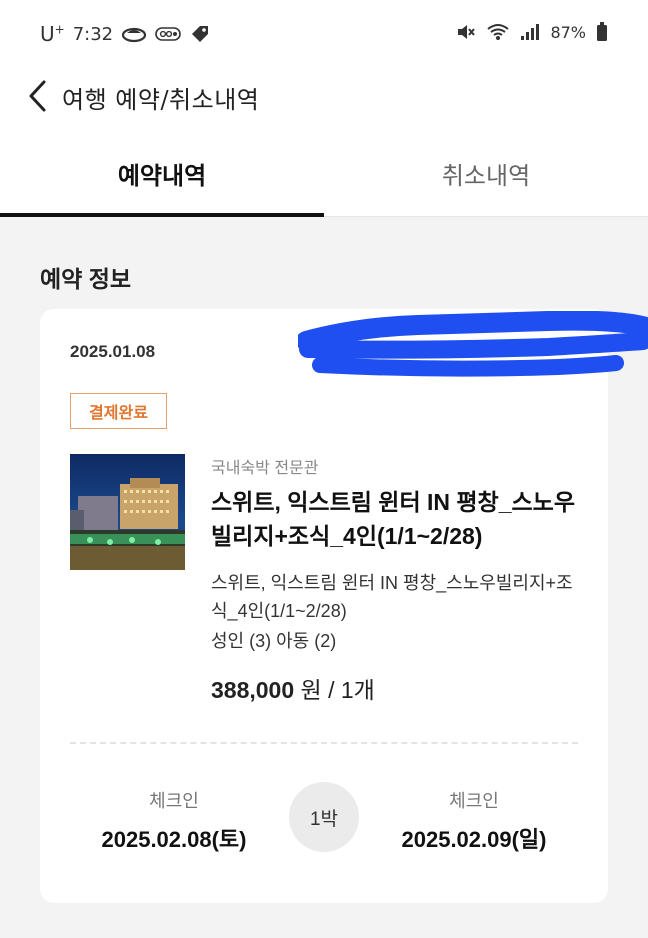  Describe the element at coordinates (200, 34) in the screenshot. I see `tag-icon` at that location.